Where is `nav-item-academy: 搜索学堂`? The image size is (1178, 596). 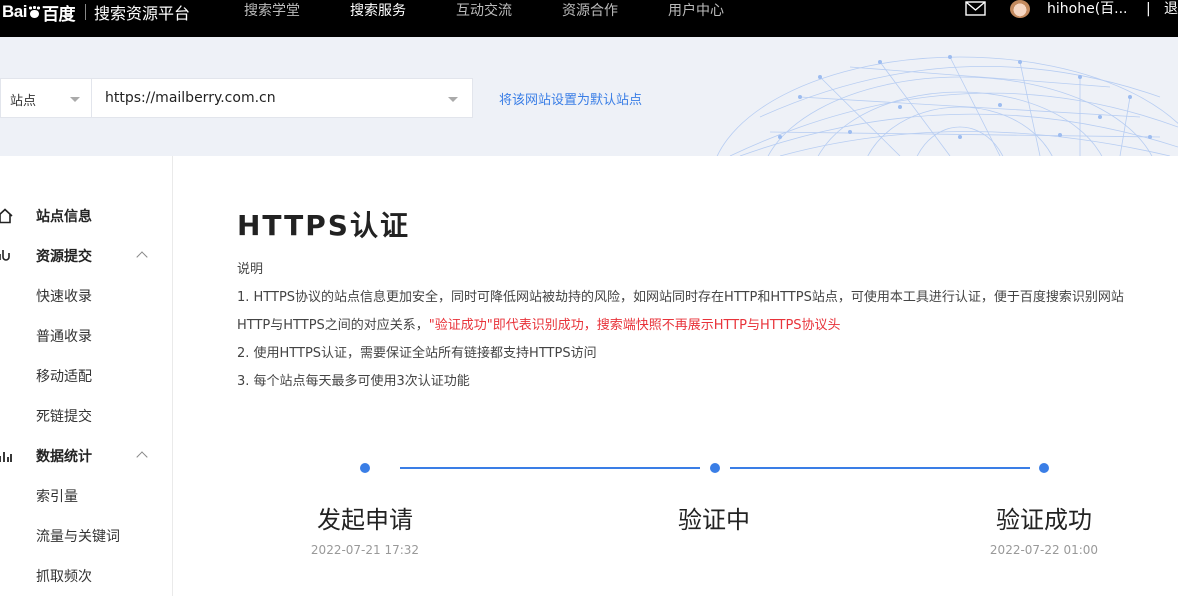 nav-item-academy: 搜索学堂 is located at coordinates (272, 11).